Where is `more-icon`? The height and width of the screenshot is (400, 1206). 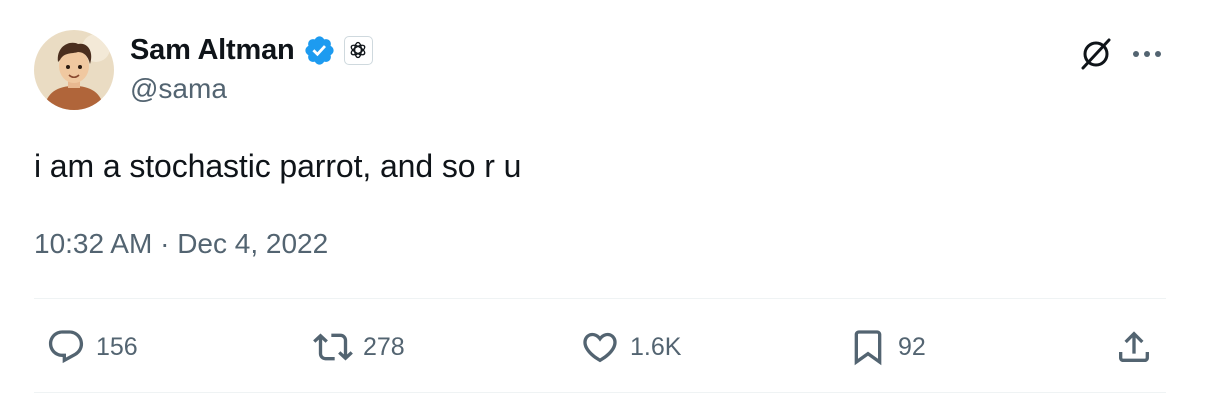 more-icon is located at coordinates (1147, 54).